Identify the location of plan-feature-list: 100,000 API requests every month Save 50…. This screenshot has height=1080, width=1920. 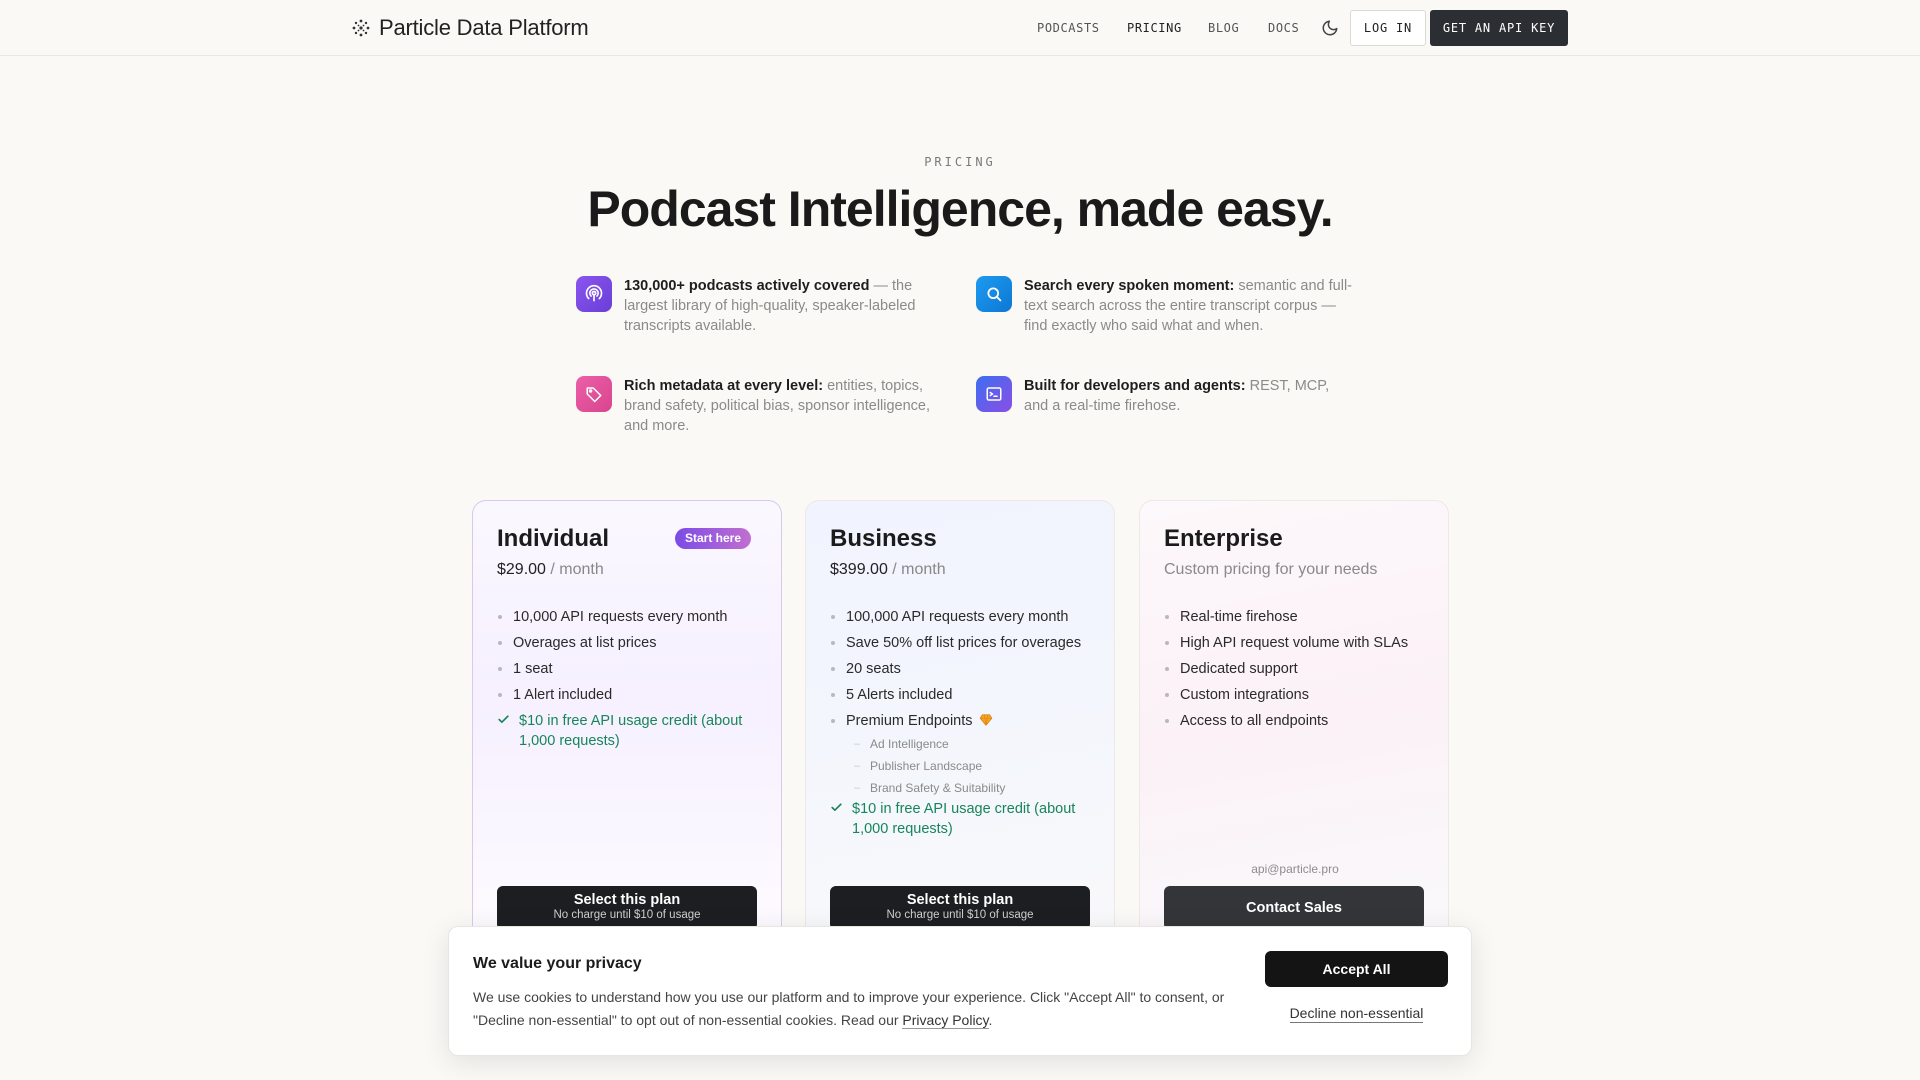
(961, 726).